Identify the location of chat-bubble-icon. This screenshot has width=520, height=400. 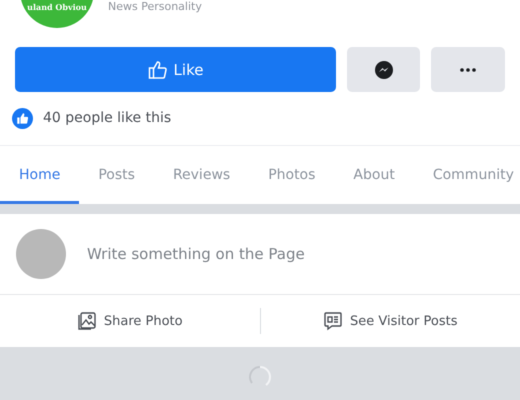
(333, 321).